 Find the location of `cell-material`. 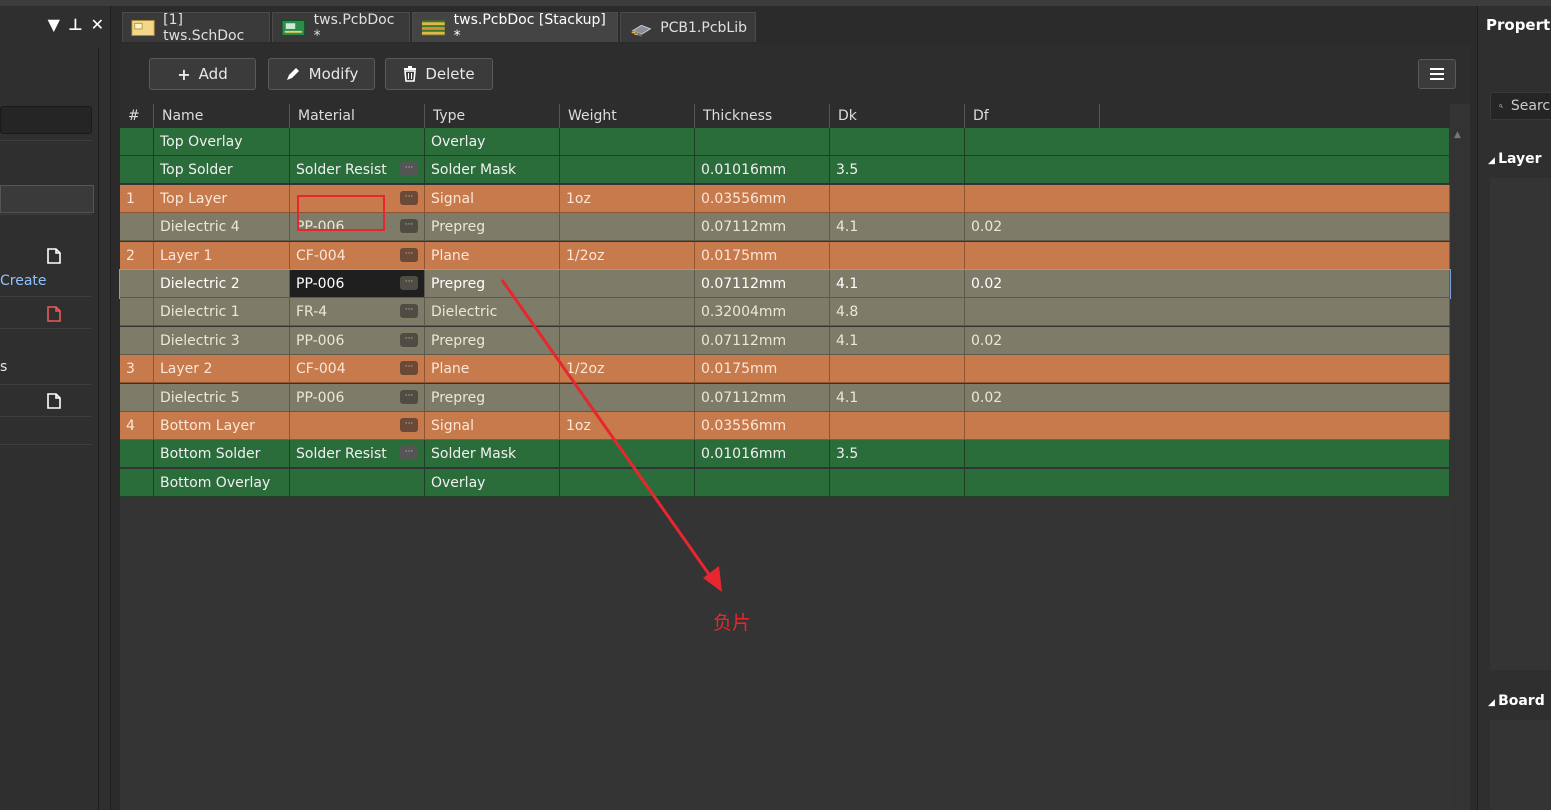

cell-material is located at coordinates (357, 142).